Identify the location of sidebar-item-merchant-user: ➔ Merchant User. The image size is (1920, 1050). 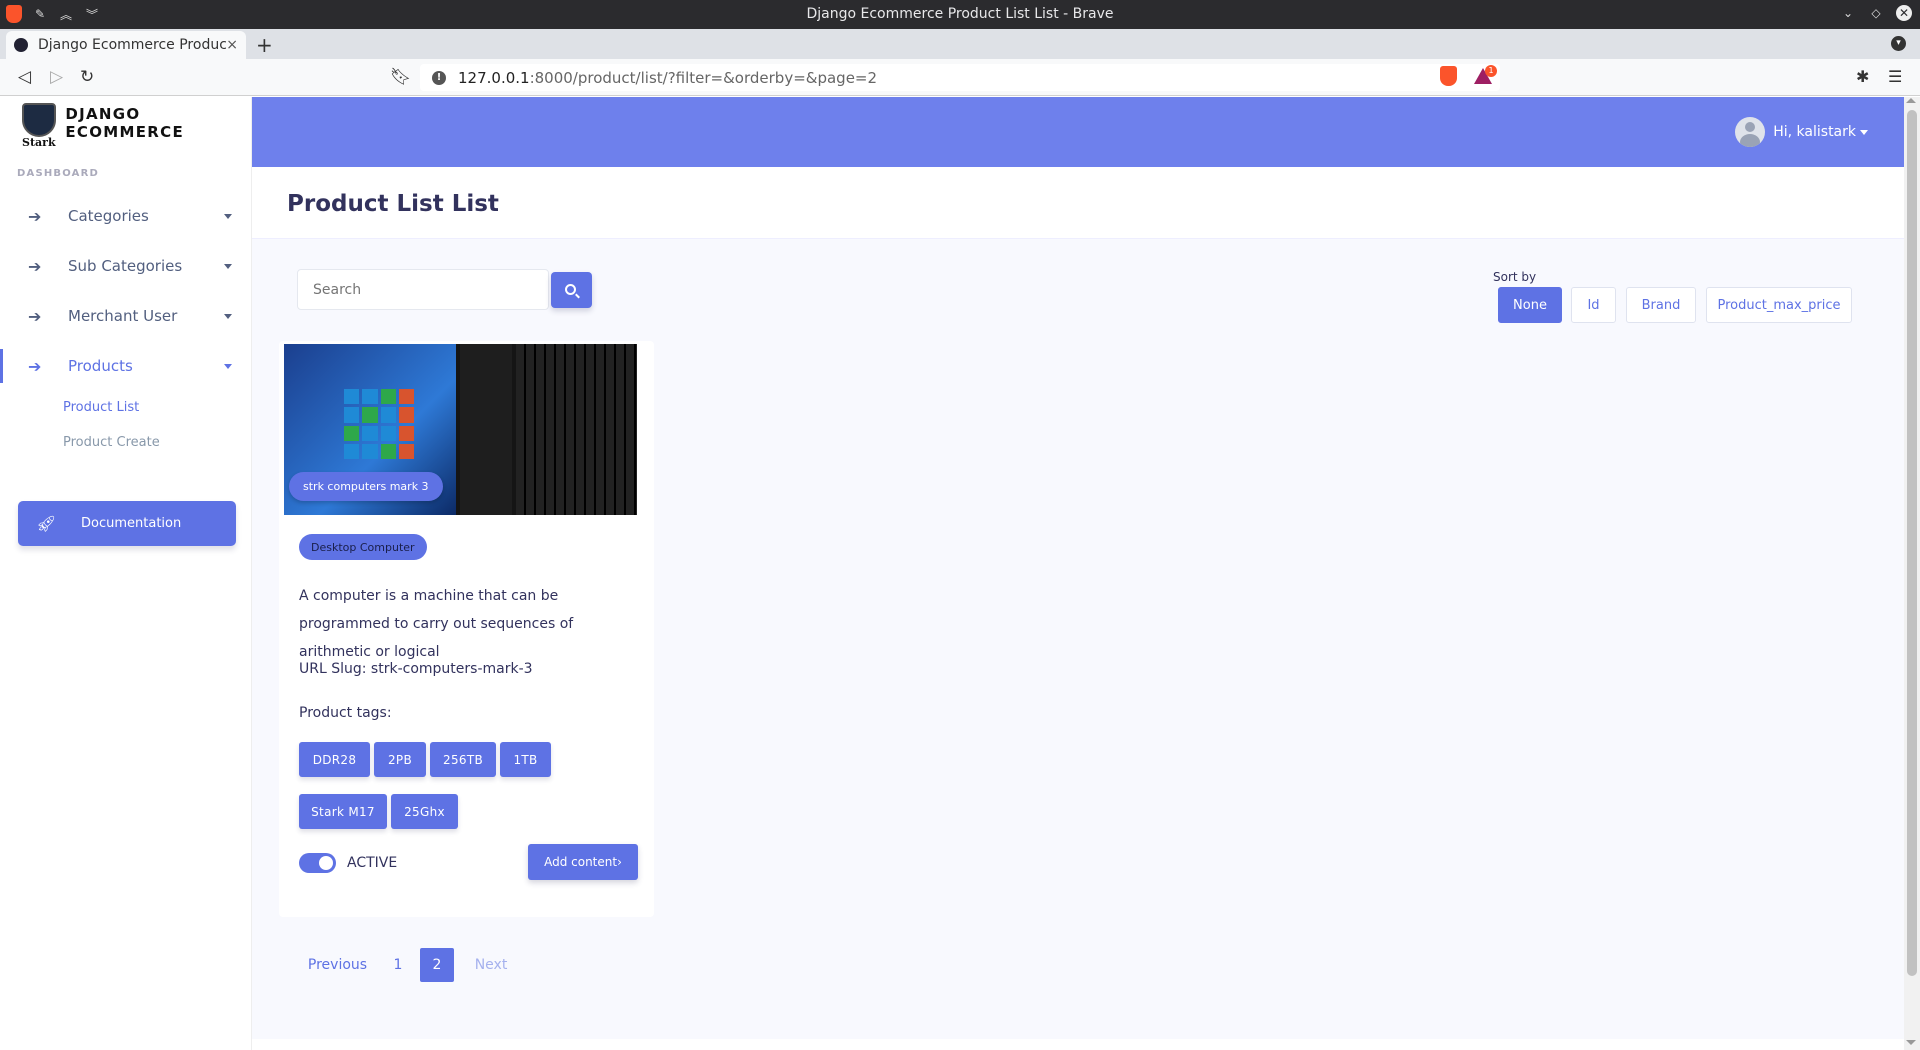
(126, 316).